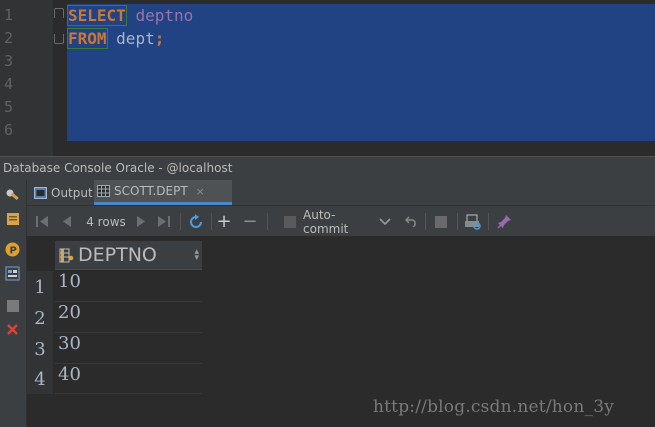  I want to click on tab-scott-dept: SCOTT.DEPT ×, so click(163, 192).